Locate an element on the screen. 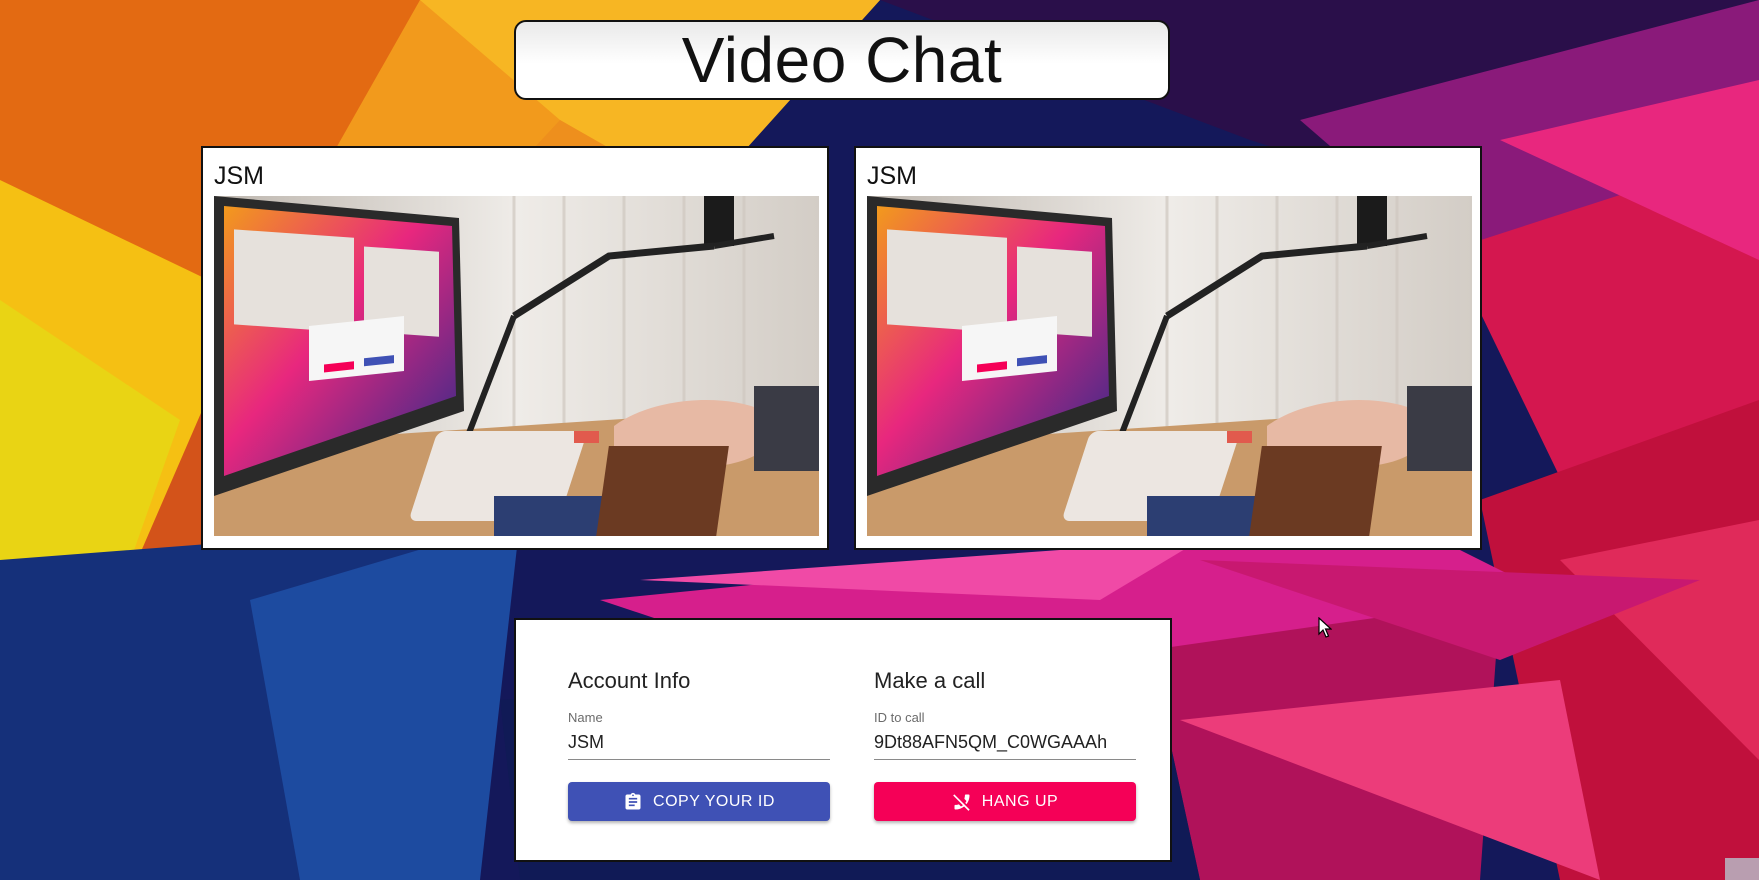  id-to-call-field: ID to call is located at coordinates (1005, 735).